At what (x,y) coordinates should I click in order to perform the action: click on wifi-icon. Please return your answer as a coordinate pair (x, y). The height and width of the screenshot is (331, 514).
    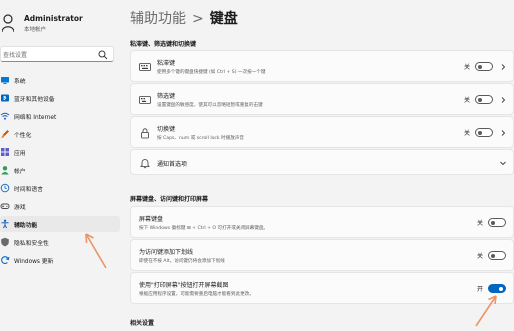
    Looking at the image, I should click on (5, 116).